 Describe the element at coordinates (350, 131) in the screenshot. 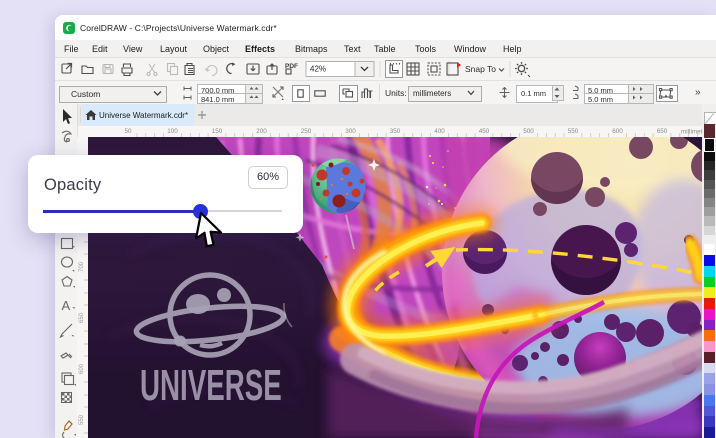

I see `svg-text: 300` at that location.